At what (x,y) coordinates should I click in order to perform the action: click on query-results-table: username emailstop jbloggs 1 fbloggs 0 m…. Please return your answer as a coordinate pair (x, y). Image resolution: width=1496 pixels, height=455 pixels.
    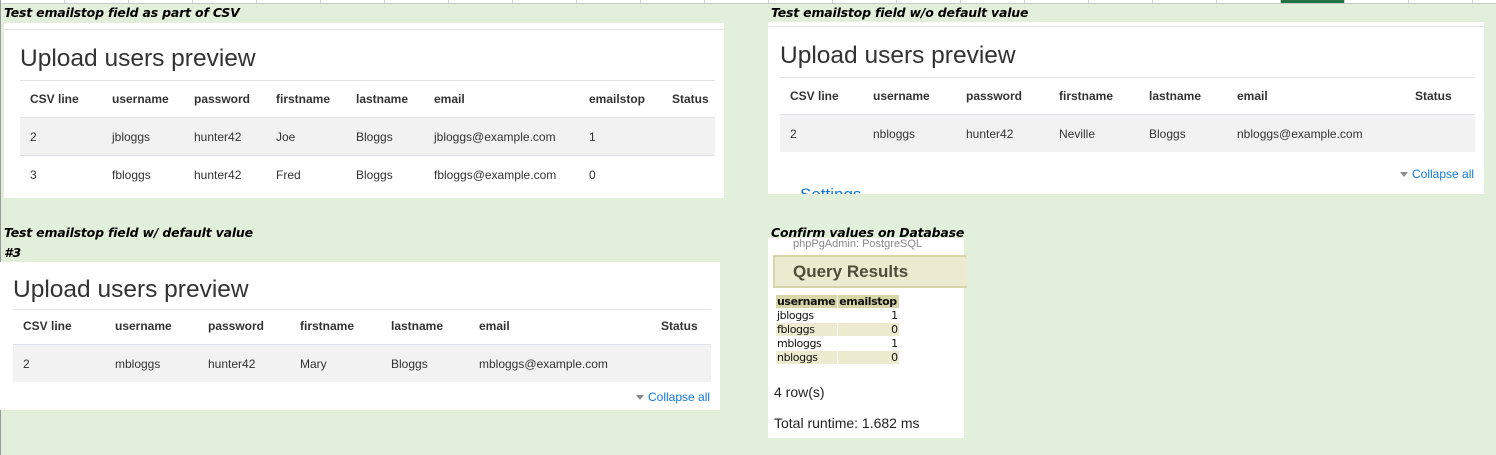
    Looking at the image, I should click on (837, 329).